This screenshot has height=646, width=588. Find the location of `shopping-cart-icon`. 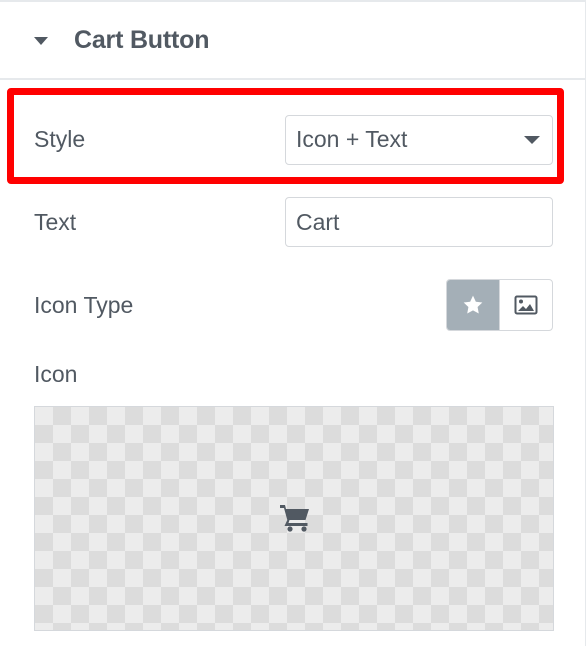

shopping-cart-icon is located at coordinates (294, 518).